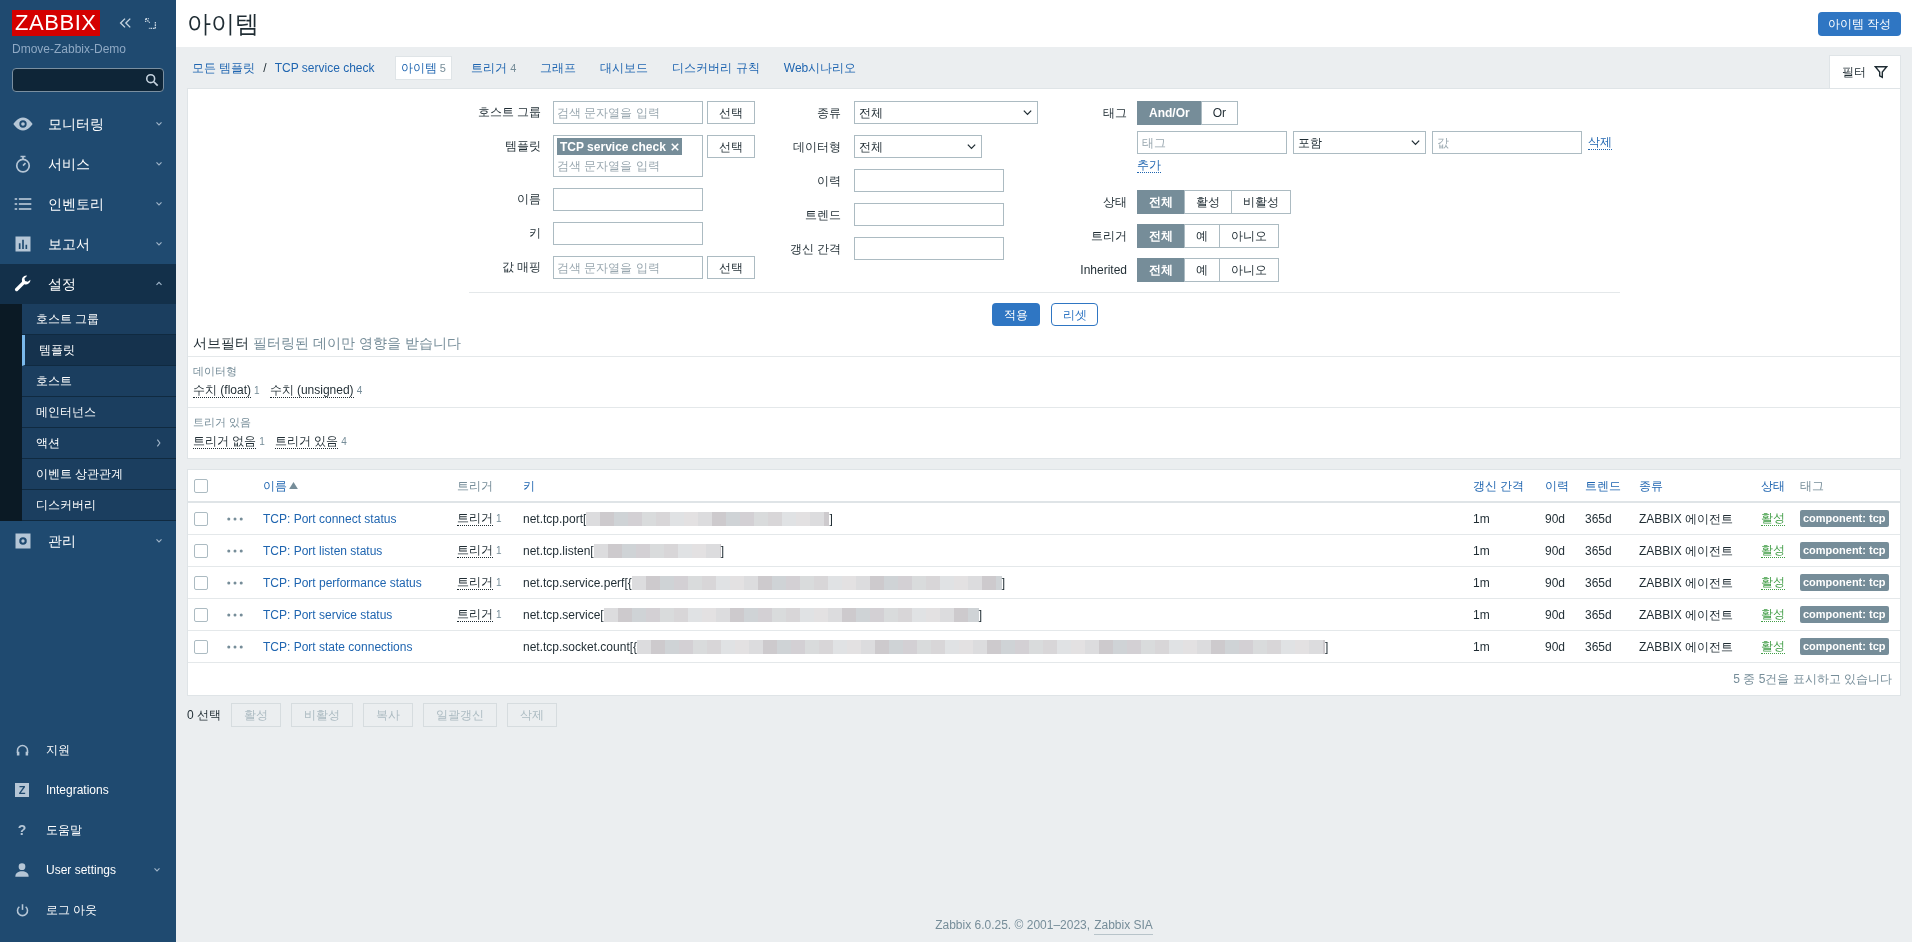 This screenshot has height=942, width=1912. What do you see at coordinates (88, 750) in the screenshot?
I see `menu-item: 지원` at bounding box center [88, 750].